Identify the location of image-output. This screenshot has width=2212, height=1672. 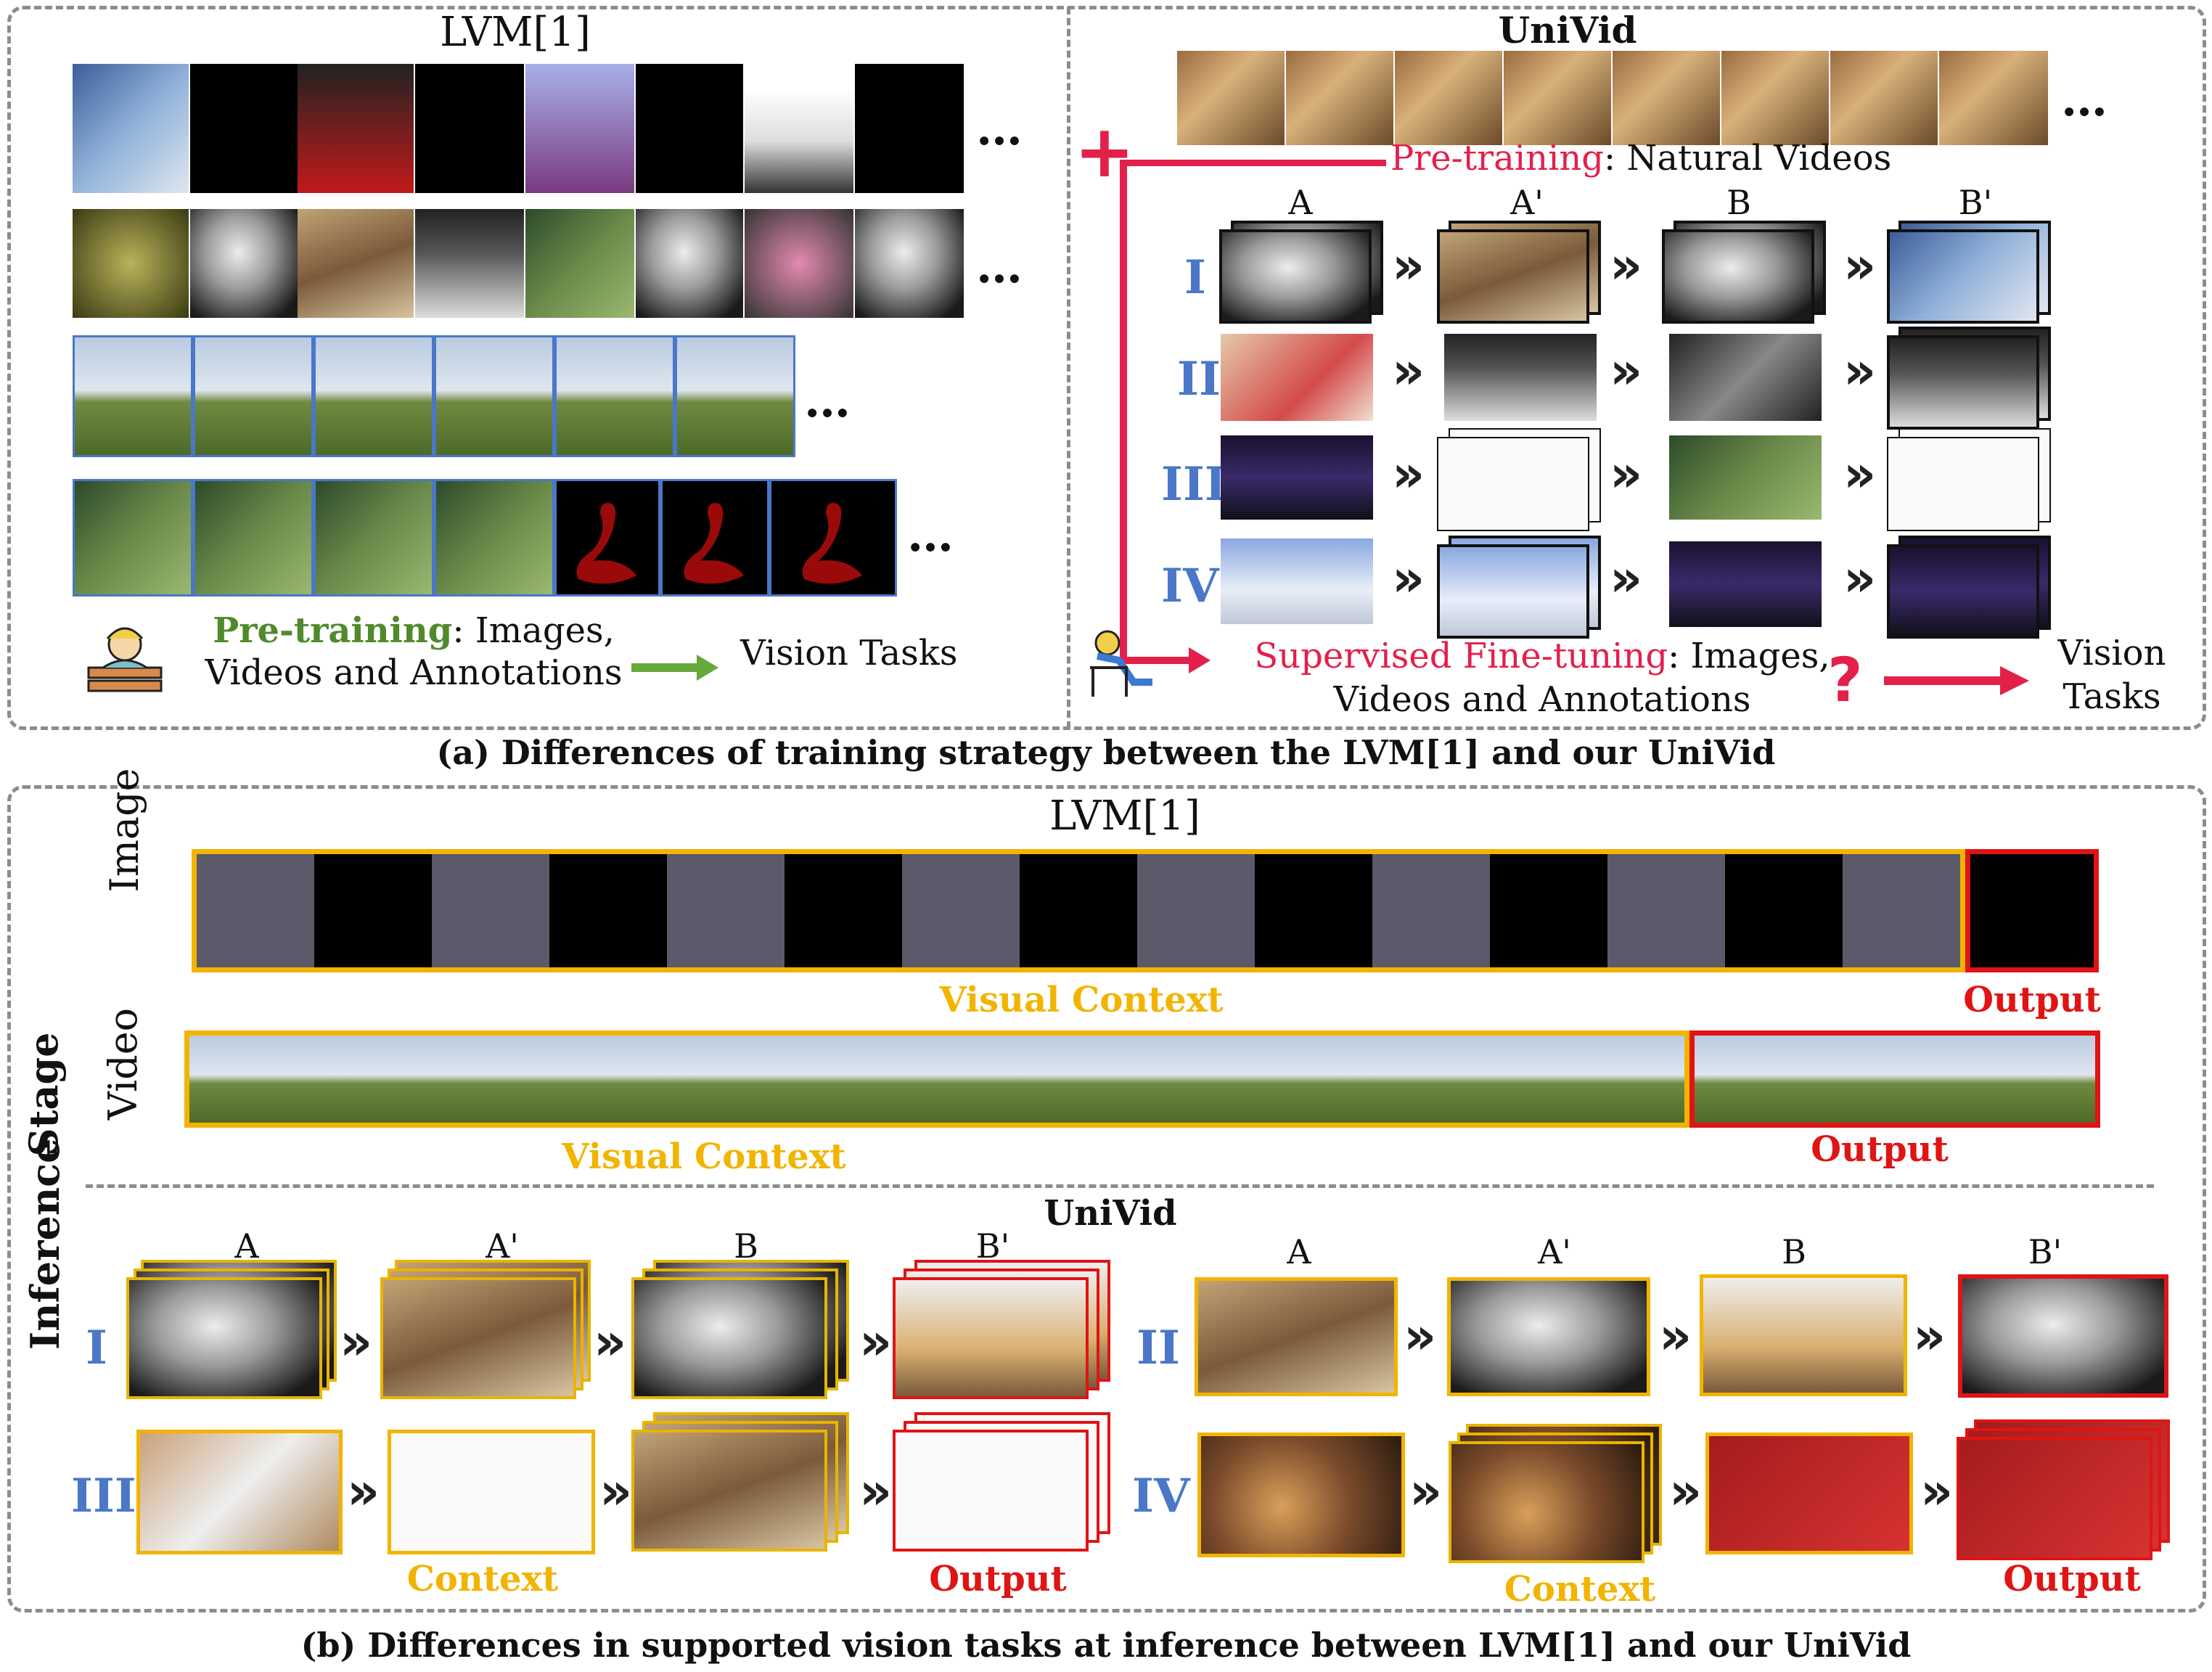
(2032, 911).